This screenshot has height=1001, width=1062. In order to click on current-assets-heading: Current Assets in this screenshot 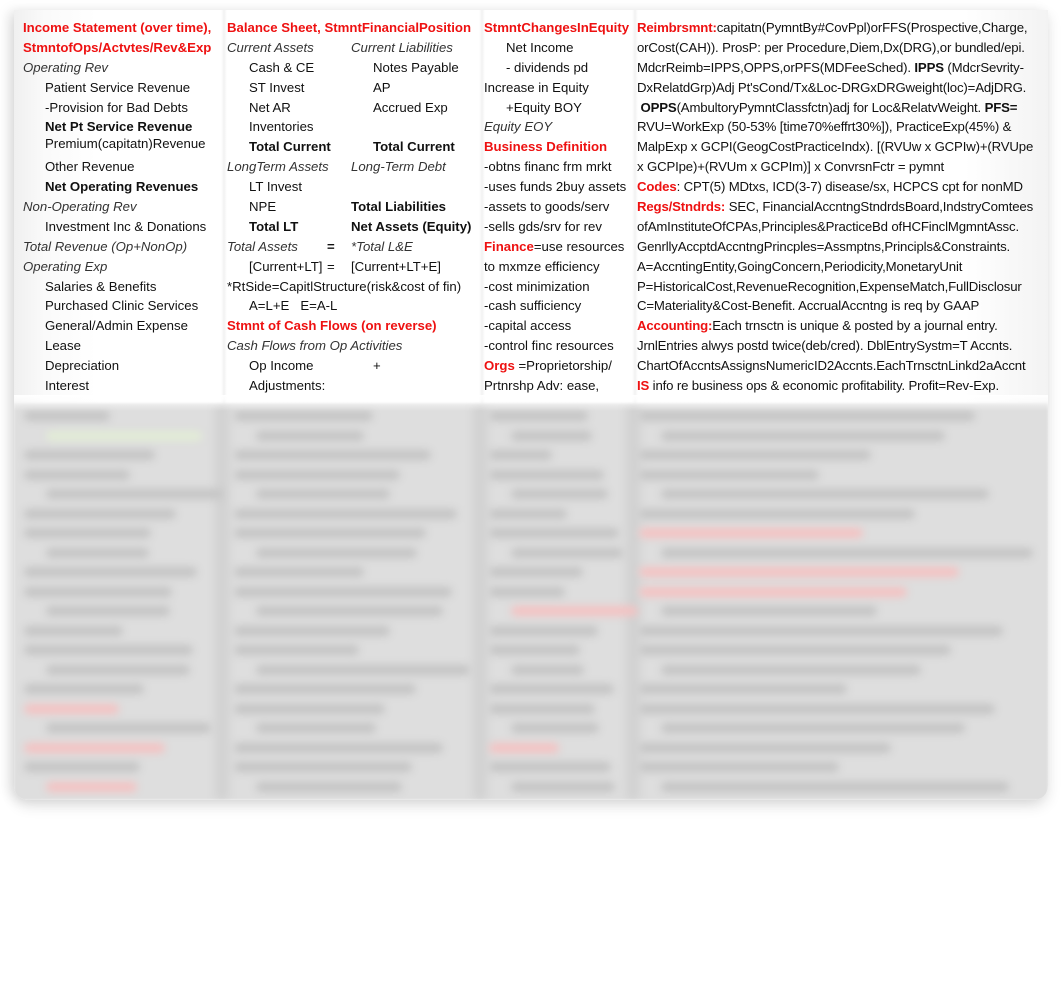, I will do `click(270, 47)`.